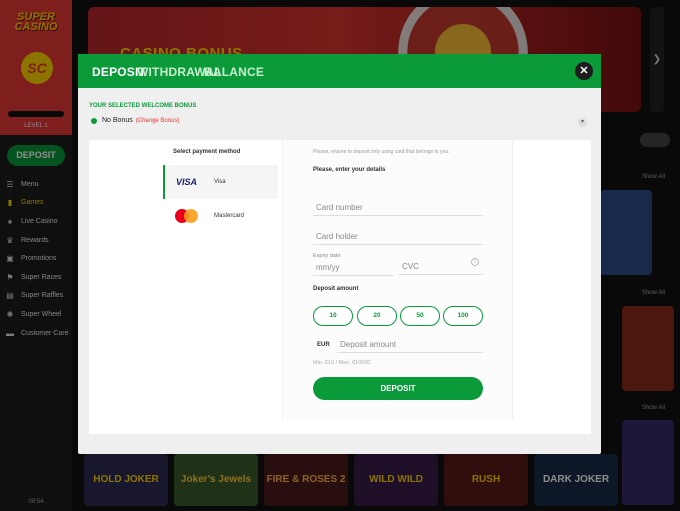 The height and width of the screenshot is (511, 680). Describe the element at coordinates (584, 71) in the screenshot. I see `close-icon: ✕` at that location.